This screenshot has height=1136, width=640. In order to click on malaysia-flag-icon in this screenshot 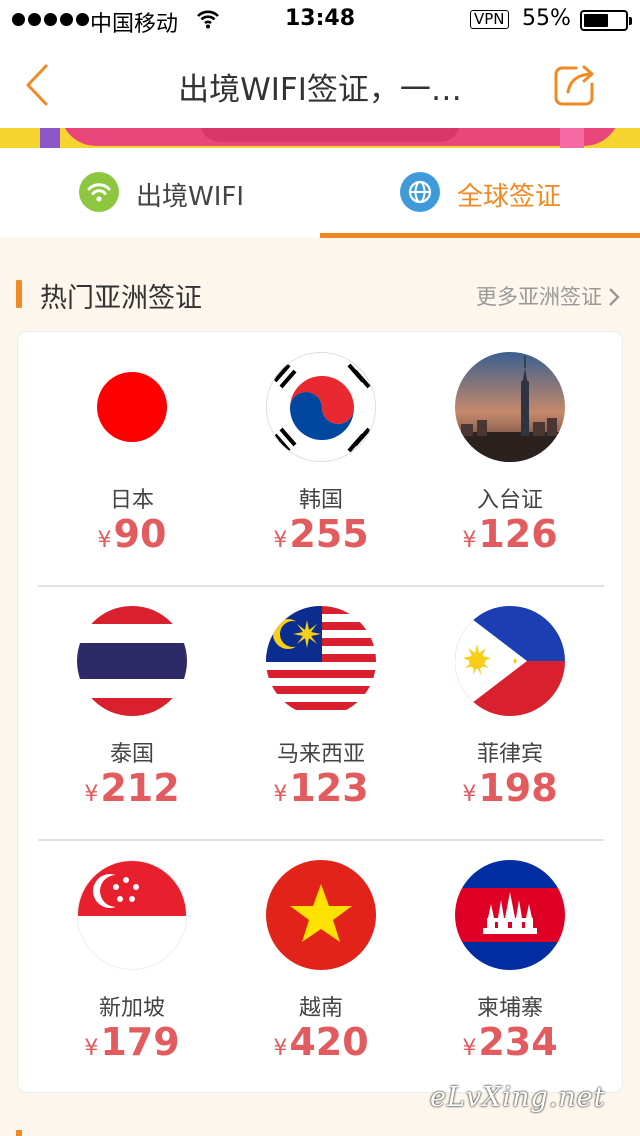, I will do `click(321, 661)`.